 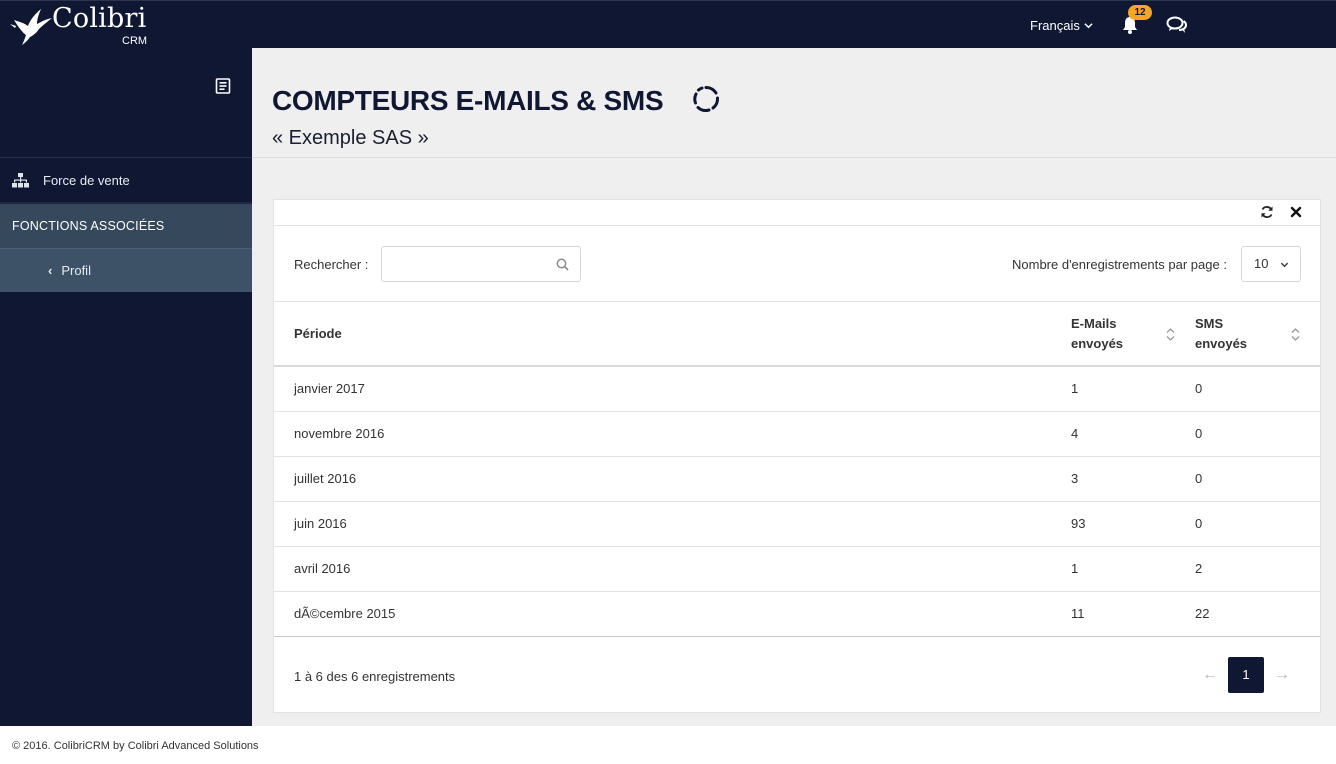 I want to click on table-row: janvier 2017 1 0, so click(x=797, y=389).